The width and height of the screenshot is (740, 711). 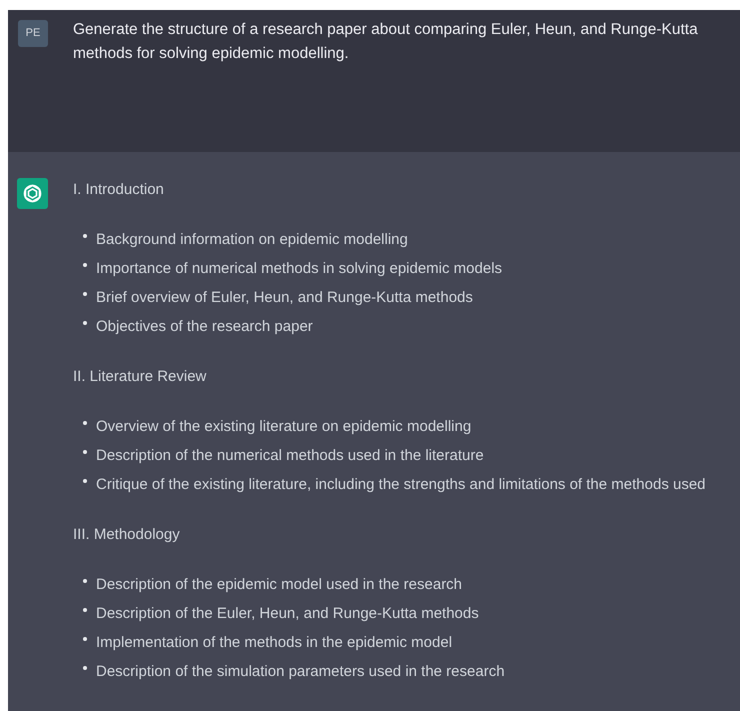 I want to click on list-item-text: Description of the epidemic model used in the research, so click(x=279, y=585).